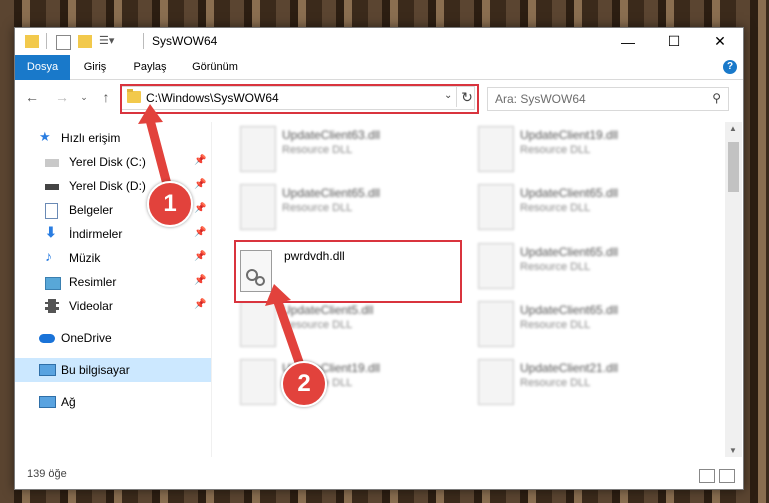  Describe the element at coordinates (47, 338) in the screenshot. I see `cloud-icon` at that location.